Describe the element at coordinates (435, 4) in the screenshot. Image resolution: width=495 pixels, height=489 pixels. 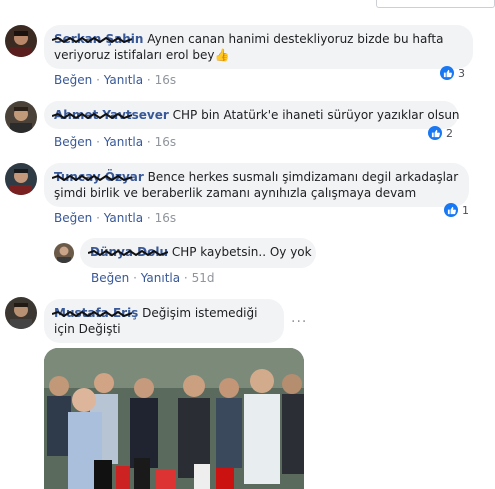
I see `top-partial-box` at that location.